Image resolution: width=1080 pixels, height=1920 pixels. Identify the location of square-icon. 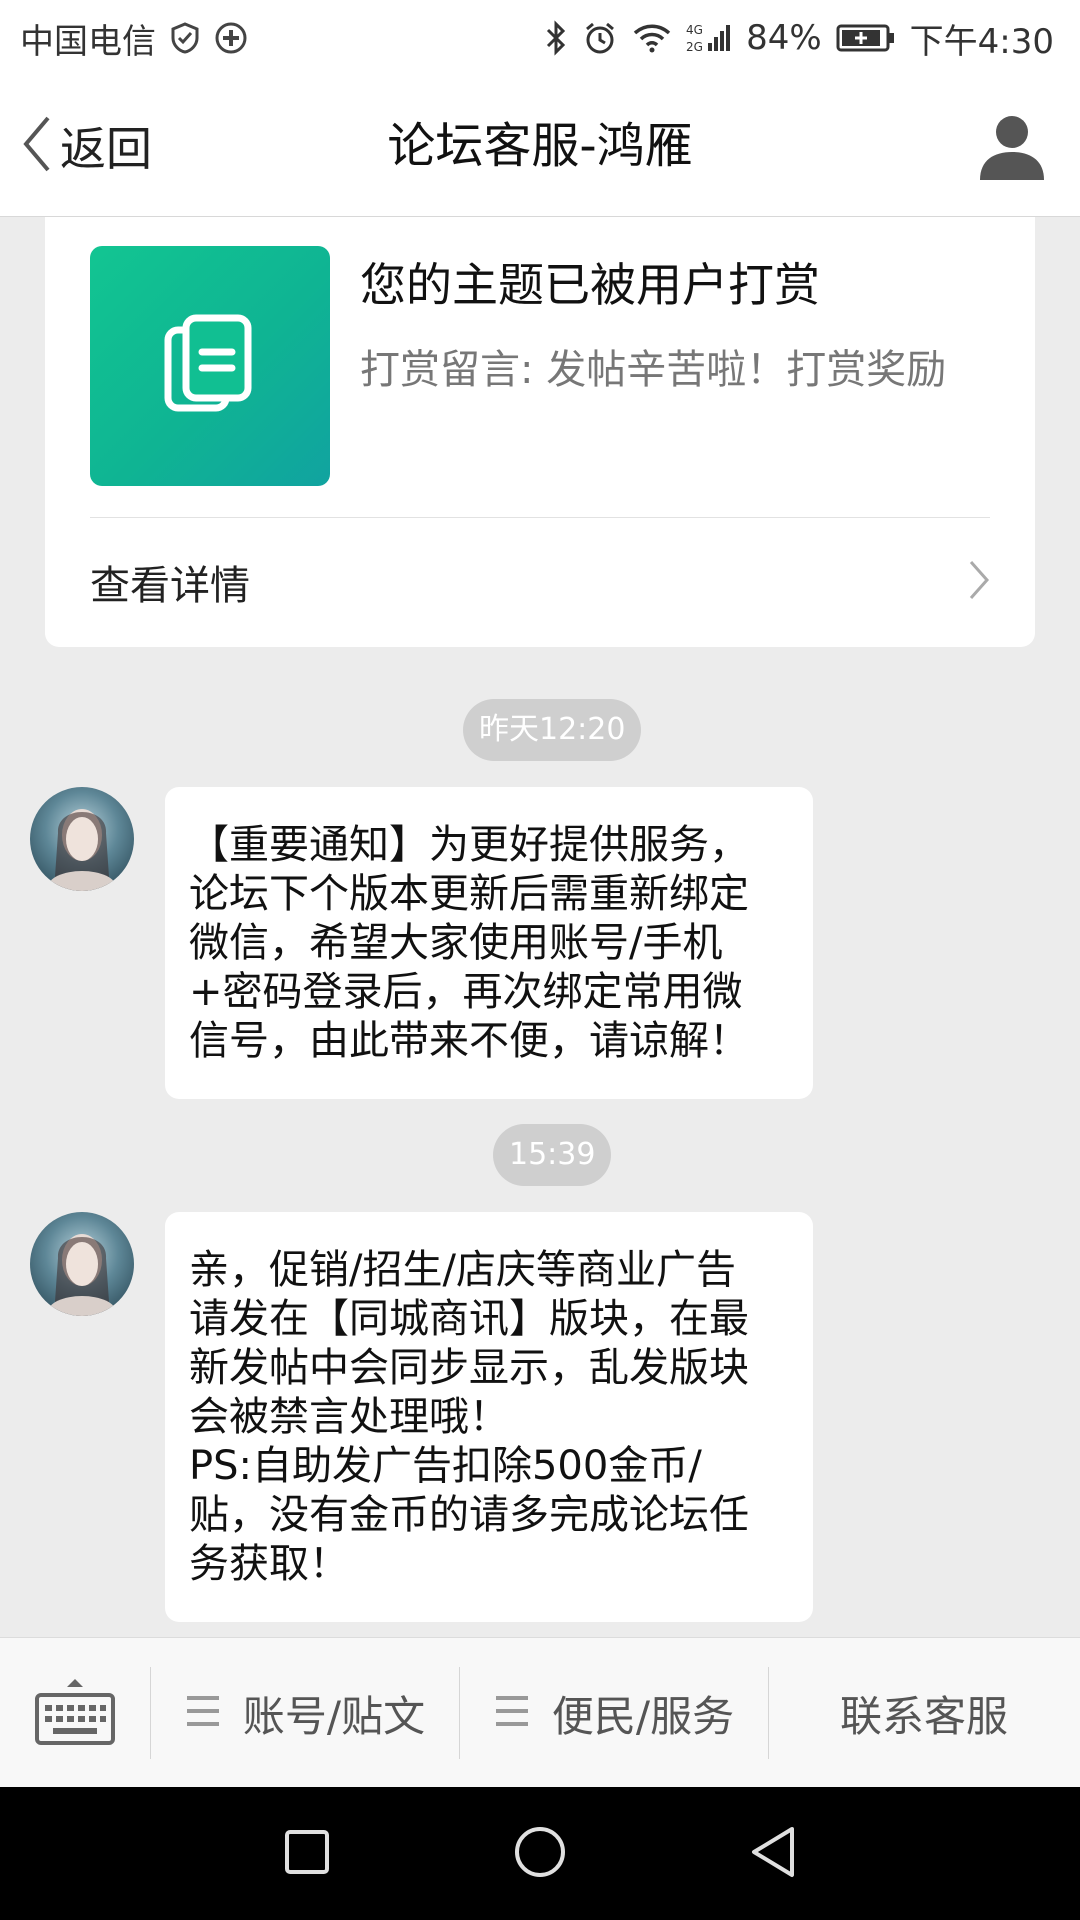
(307, 1854).